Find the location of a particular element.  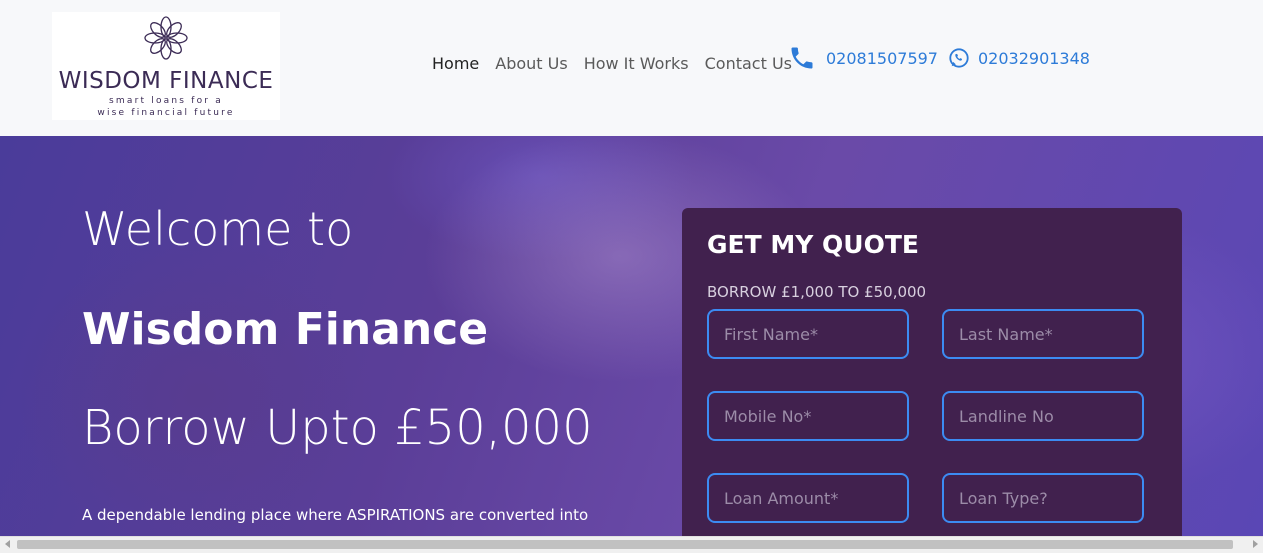

brand-tagline-line2: wise financial future is located at coordinates (166, 113).